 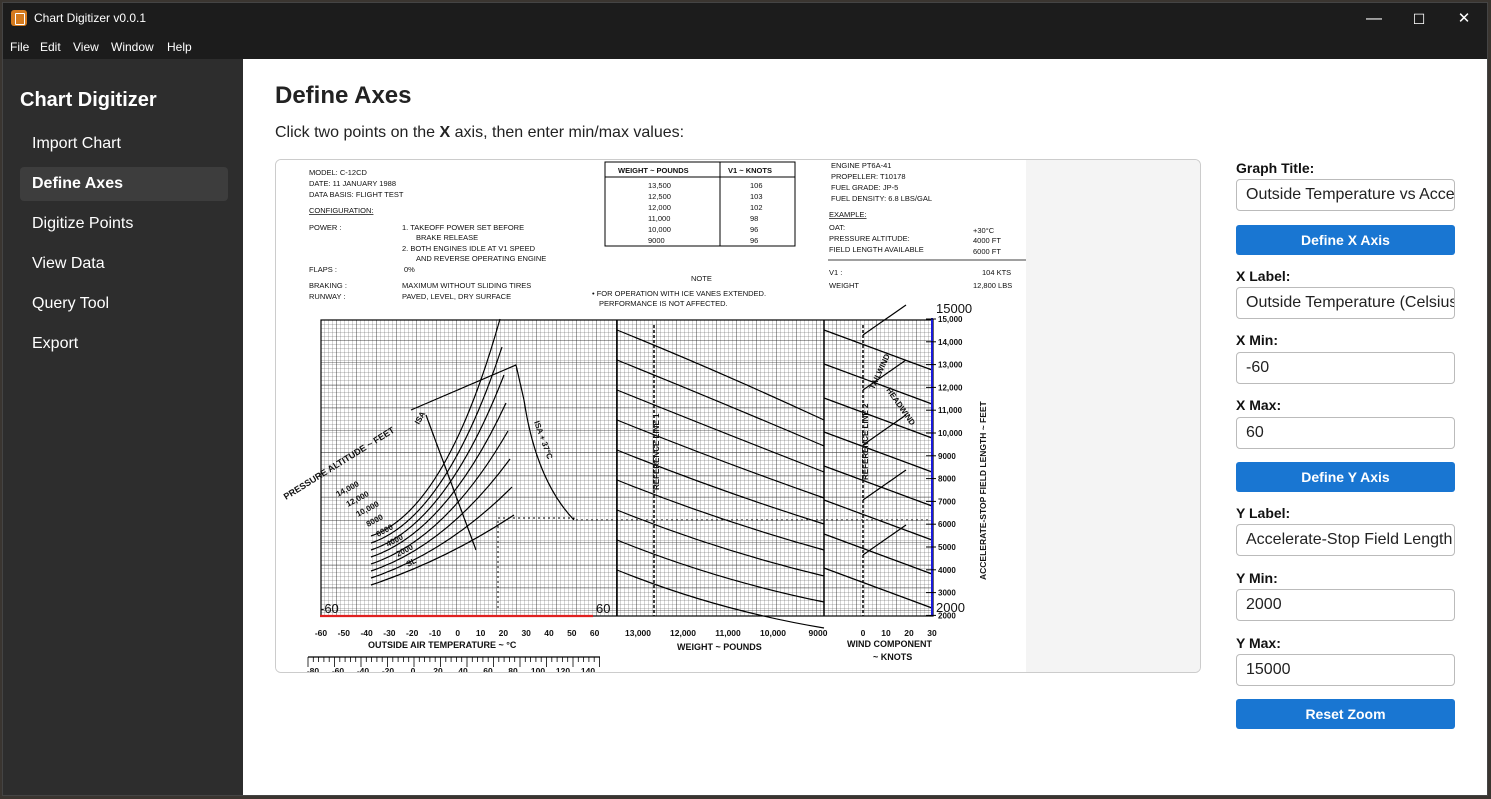 I want to click on x-tick-temp: 20, so click(x=504, y=633).